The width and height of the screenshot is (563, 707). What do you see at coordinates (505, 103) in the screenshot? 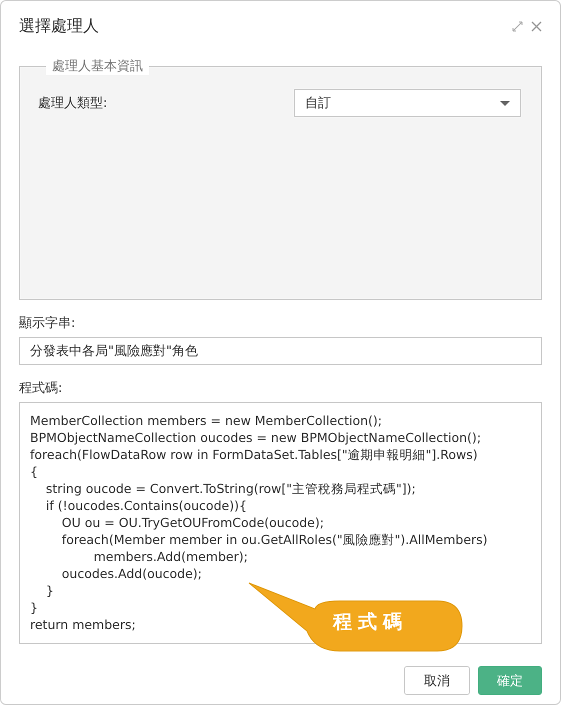
I see `caret-icon` at bounding box center [505, 103].